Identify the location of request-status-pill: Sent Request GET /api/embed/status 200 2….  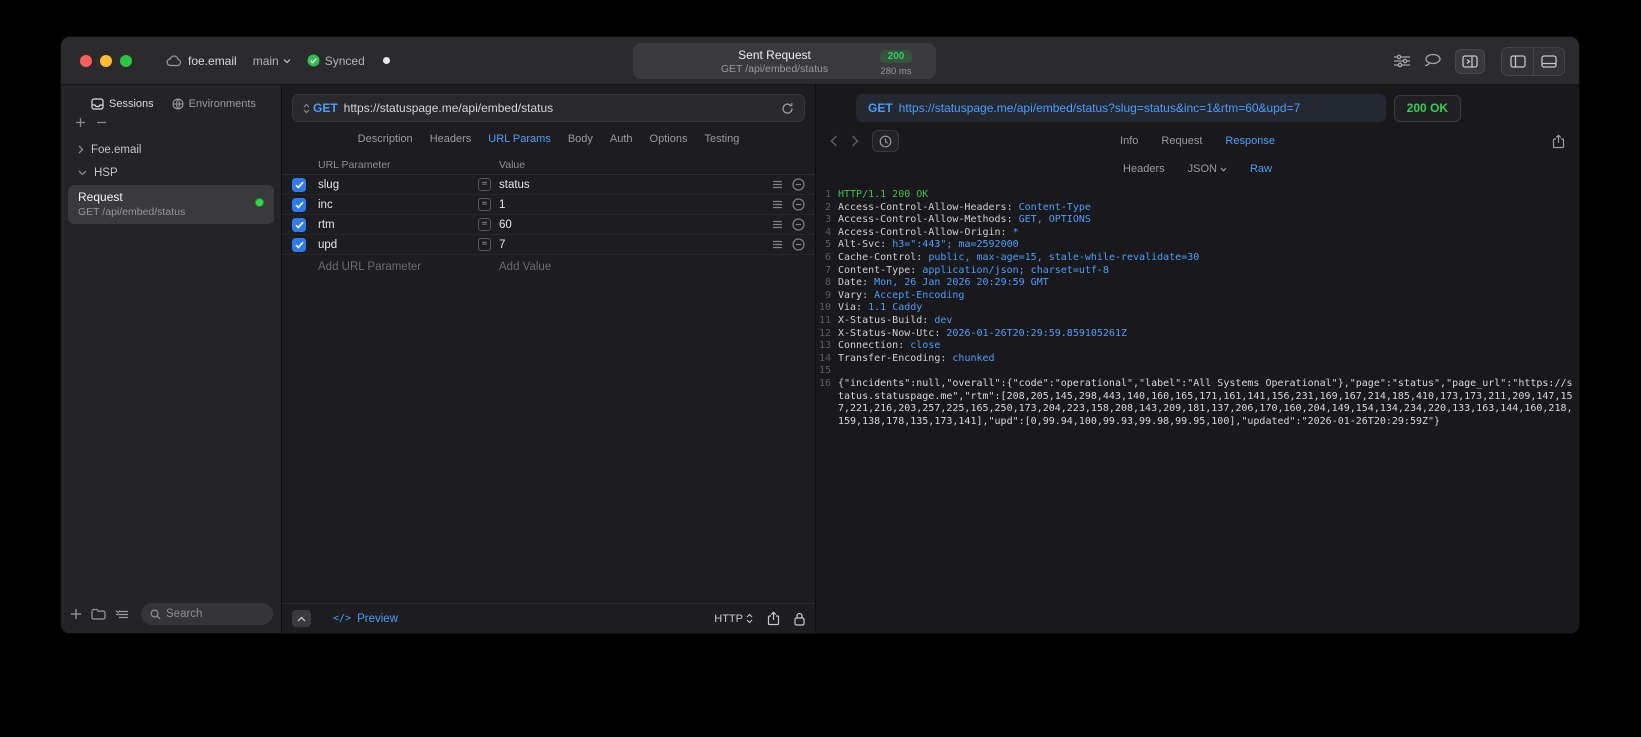
(784, 61).